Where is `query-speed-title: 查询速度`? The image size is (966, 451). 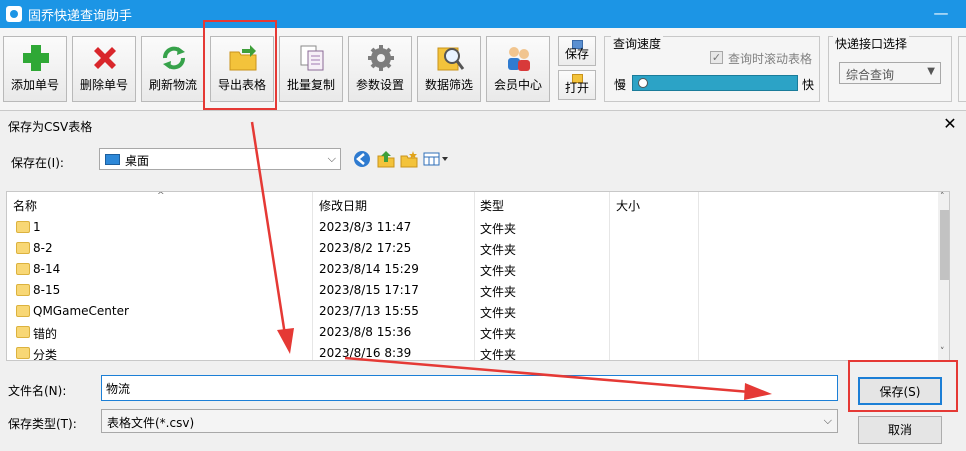 query-speed-title: 查询速度 is located at coordinates (637, 43).